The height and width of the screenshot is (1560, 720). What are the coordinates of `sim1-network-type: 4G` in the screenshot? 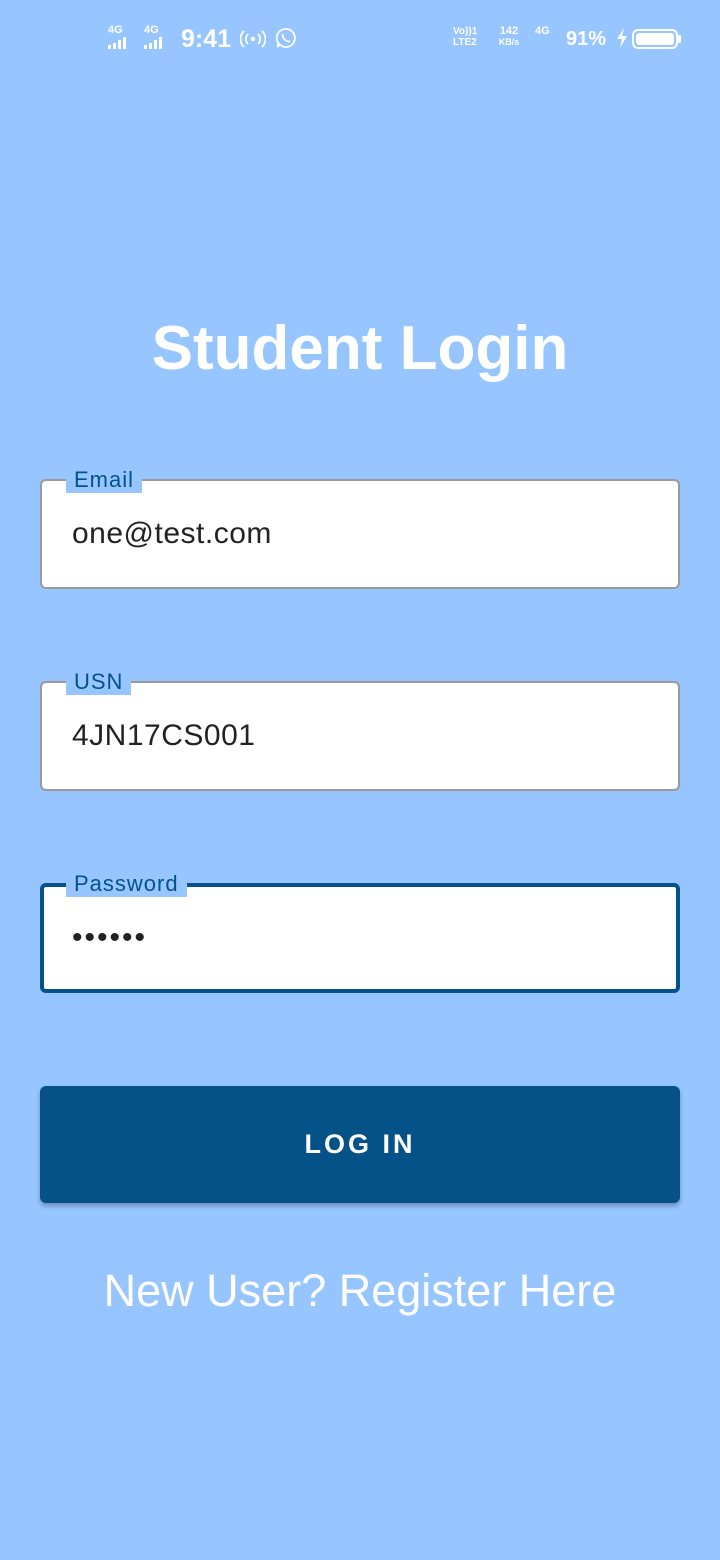 It's located at (115, 30).